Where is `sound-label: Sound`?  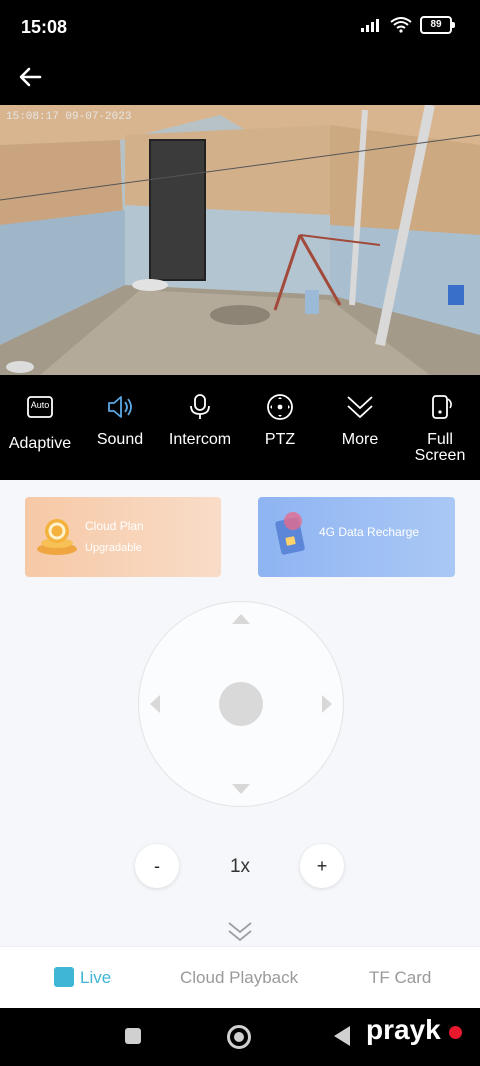
sound-label: Sound is located at coordinates (120, 439).